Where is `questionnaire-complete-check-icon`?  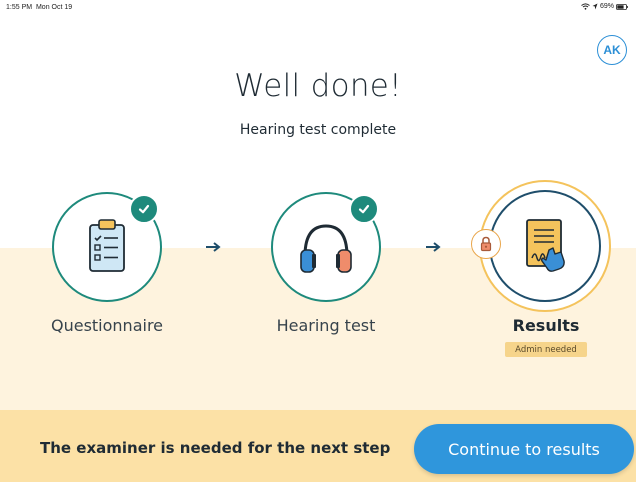
questionnaire-complete-check-icon is located at coordinates (144, 209).